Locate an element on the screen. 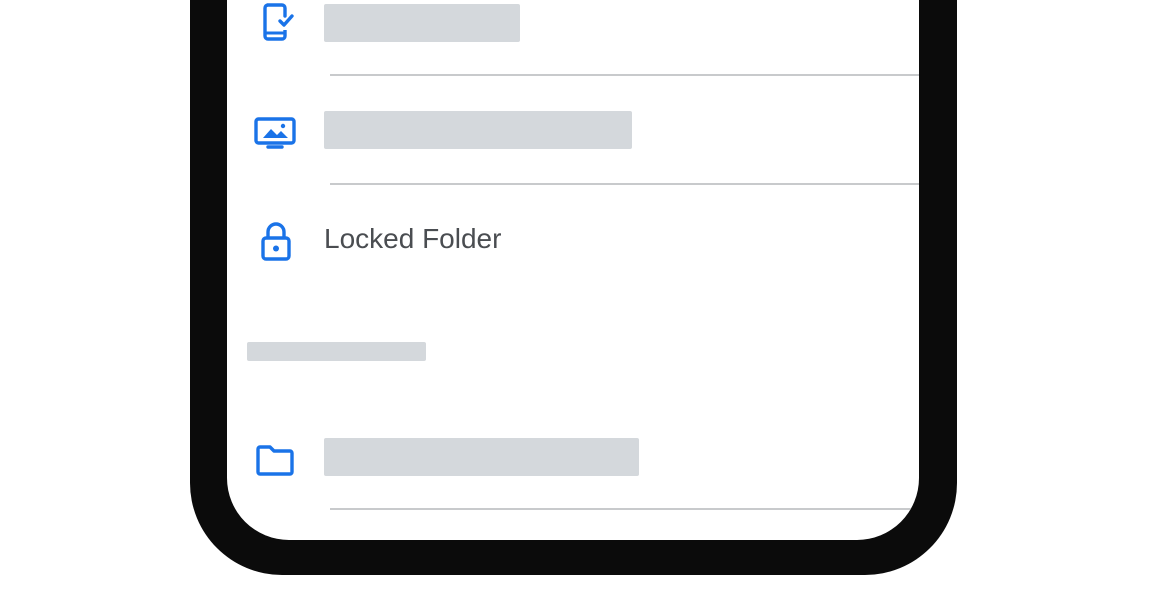 The height and width of the screenshot is (593, 1161). locked-folder-label: Locked Folder is located at coordinates (413, 238).